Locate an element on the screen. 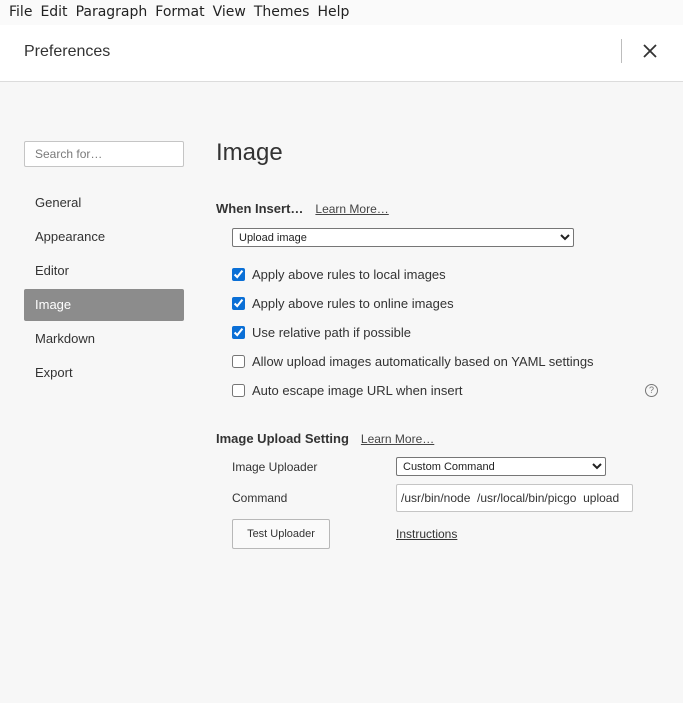  relative-path-label: Use relative path if possible is located at coordinates (331, 332).